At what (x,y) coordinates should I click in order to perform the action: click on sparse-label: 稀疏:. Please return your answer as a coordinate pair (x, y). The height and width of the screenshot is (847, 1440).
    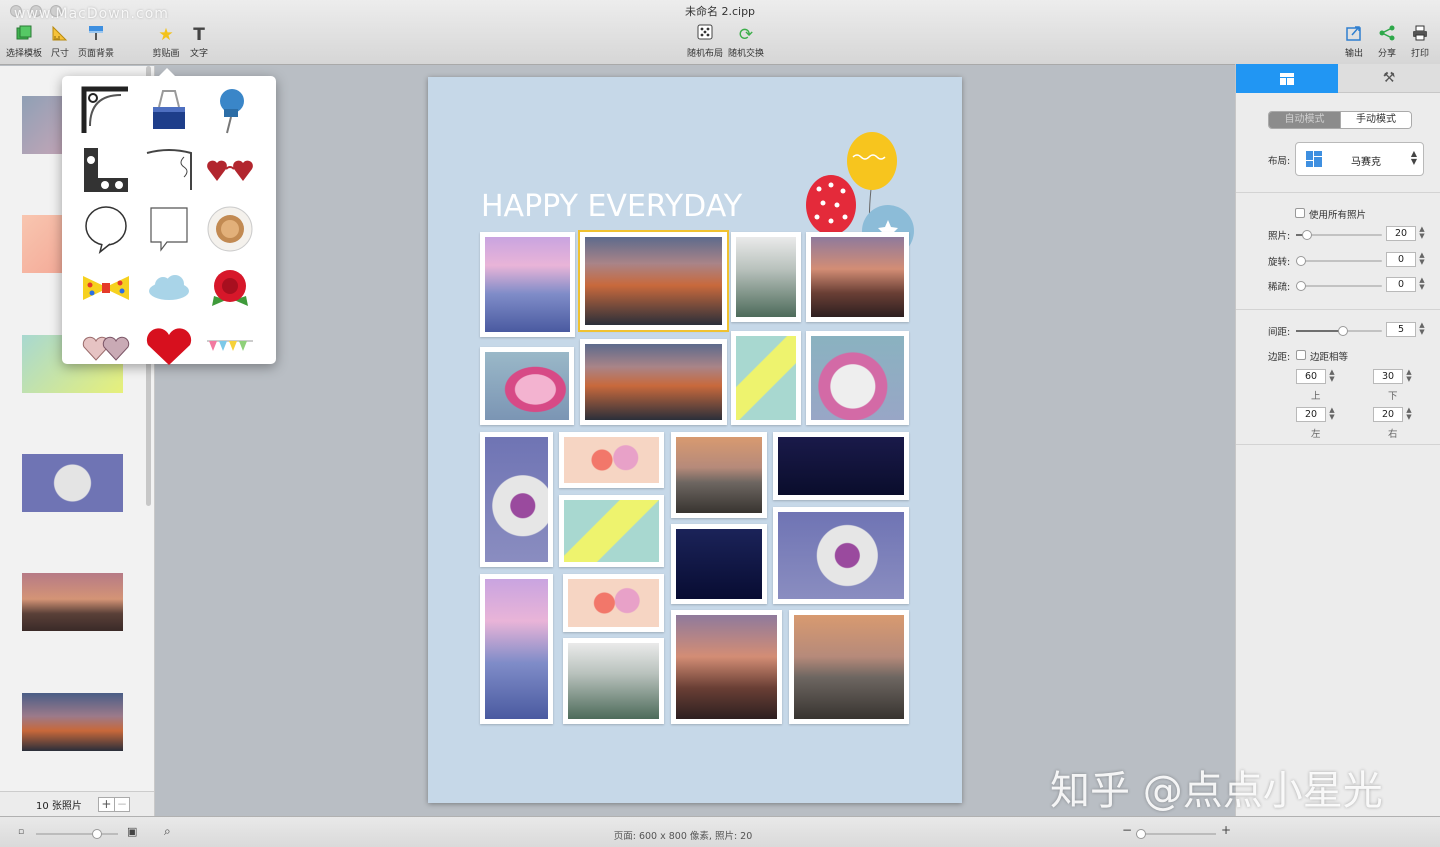
    Looking at the image, I should click on (1279, 287).